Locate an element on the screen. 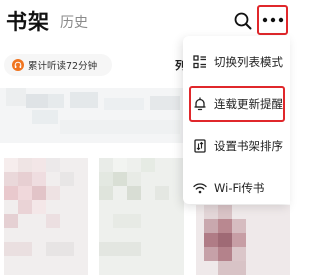  more-button is located at coordinates (272, 20).